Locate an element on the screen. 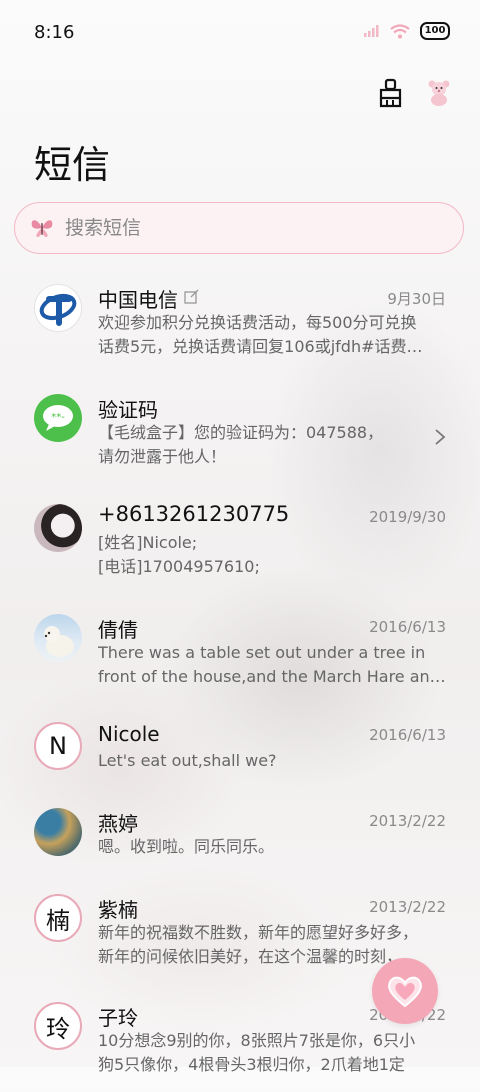 The width and height of the screenshot is (480, 1092). preview-line-1: 【毛绒盒子】您的验证码为：047588， is located at coordinates (241, 432).